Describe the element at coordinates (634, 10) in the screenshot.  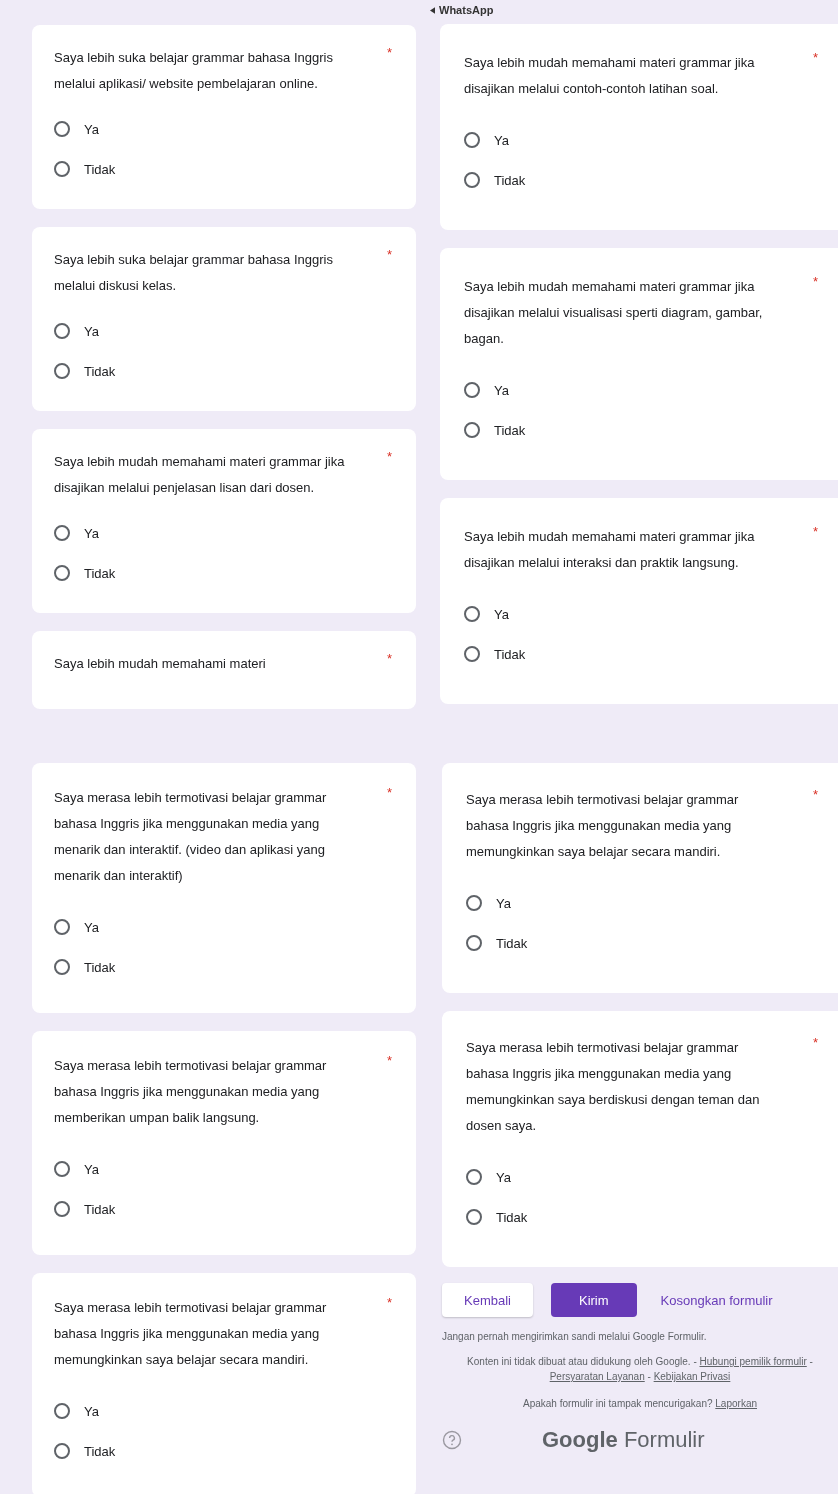
I see `back-link: WhatsApp` at that location.